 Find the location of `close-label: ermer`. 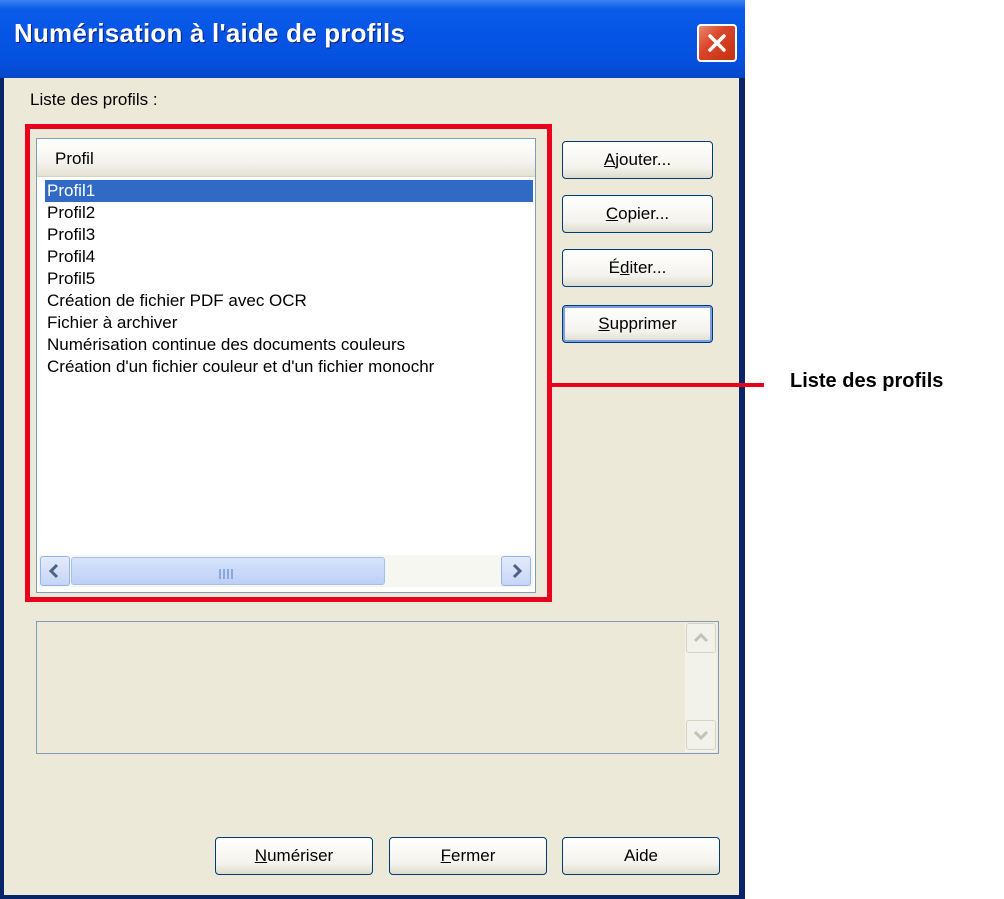

close-label: ermer is located at coordinates (473, 855).